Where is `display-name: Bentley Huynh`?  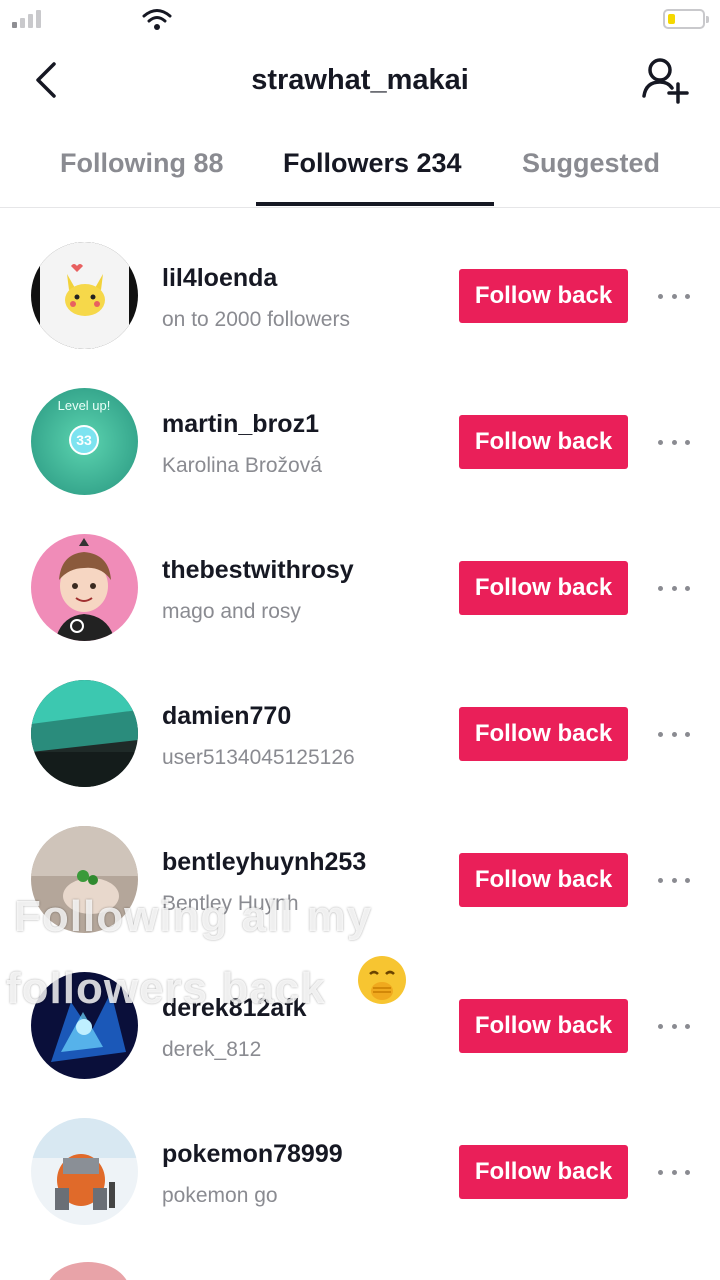
display-name: Bentley Huynh is located at coordinates (230, 903).